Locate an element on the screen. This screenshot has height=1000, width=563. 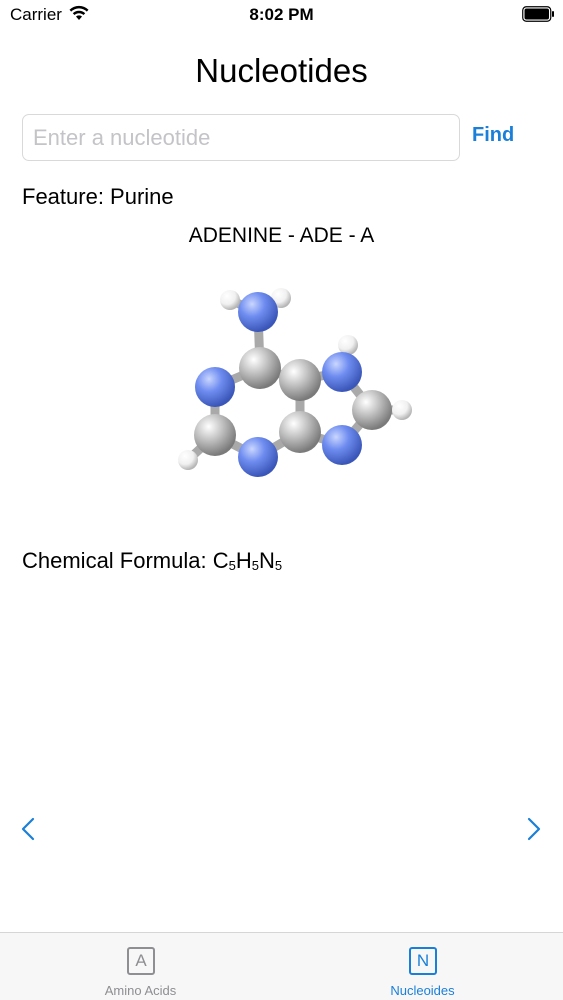
tab-nucleoides: N Nucleoides is located at coordinates (422, 966).